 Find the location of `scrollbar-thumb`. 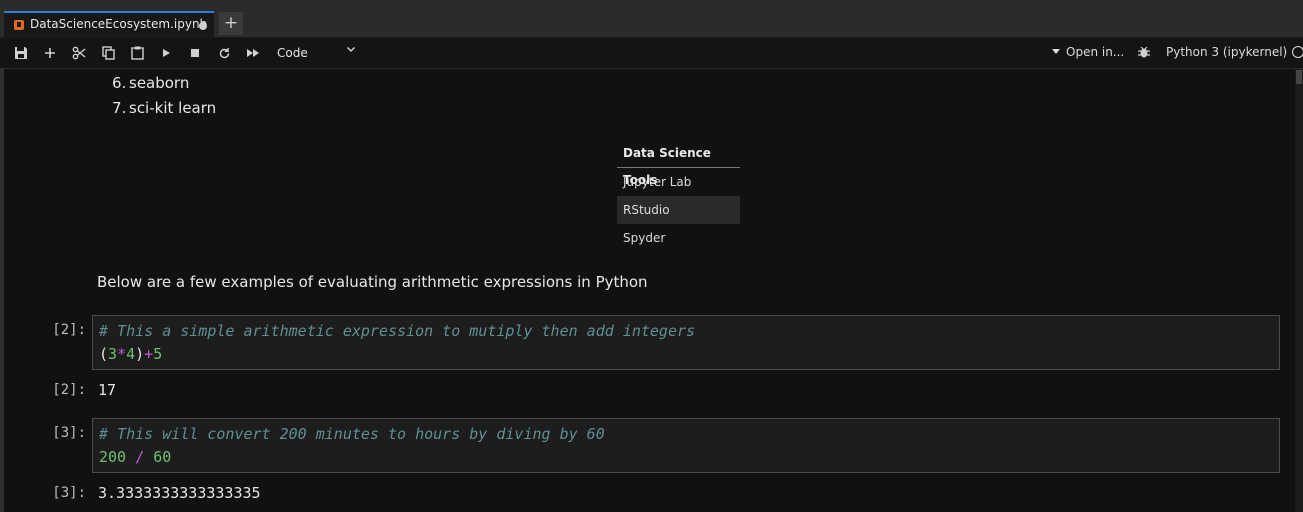

scrollbar-thumb is located at coordinates (1299, 77).